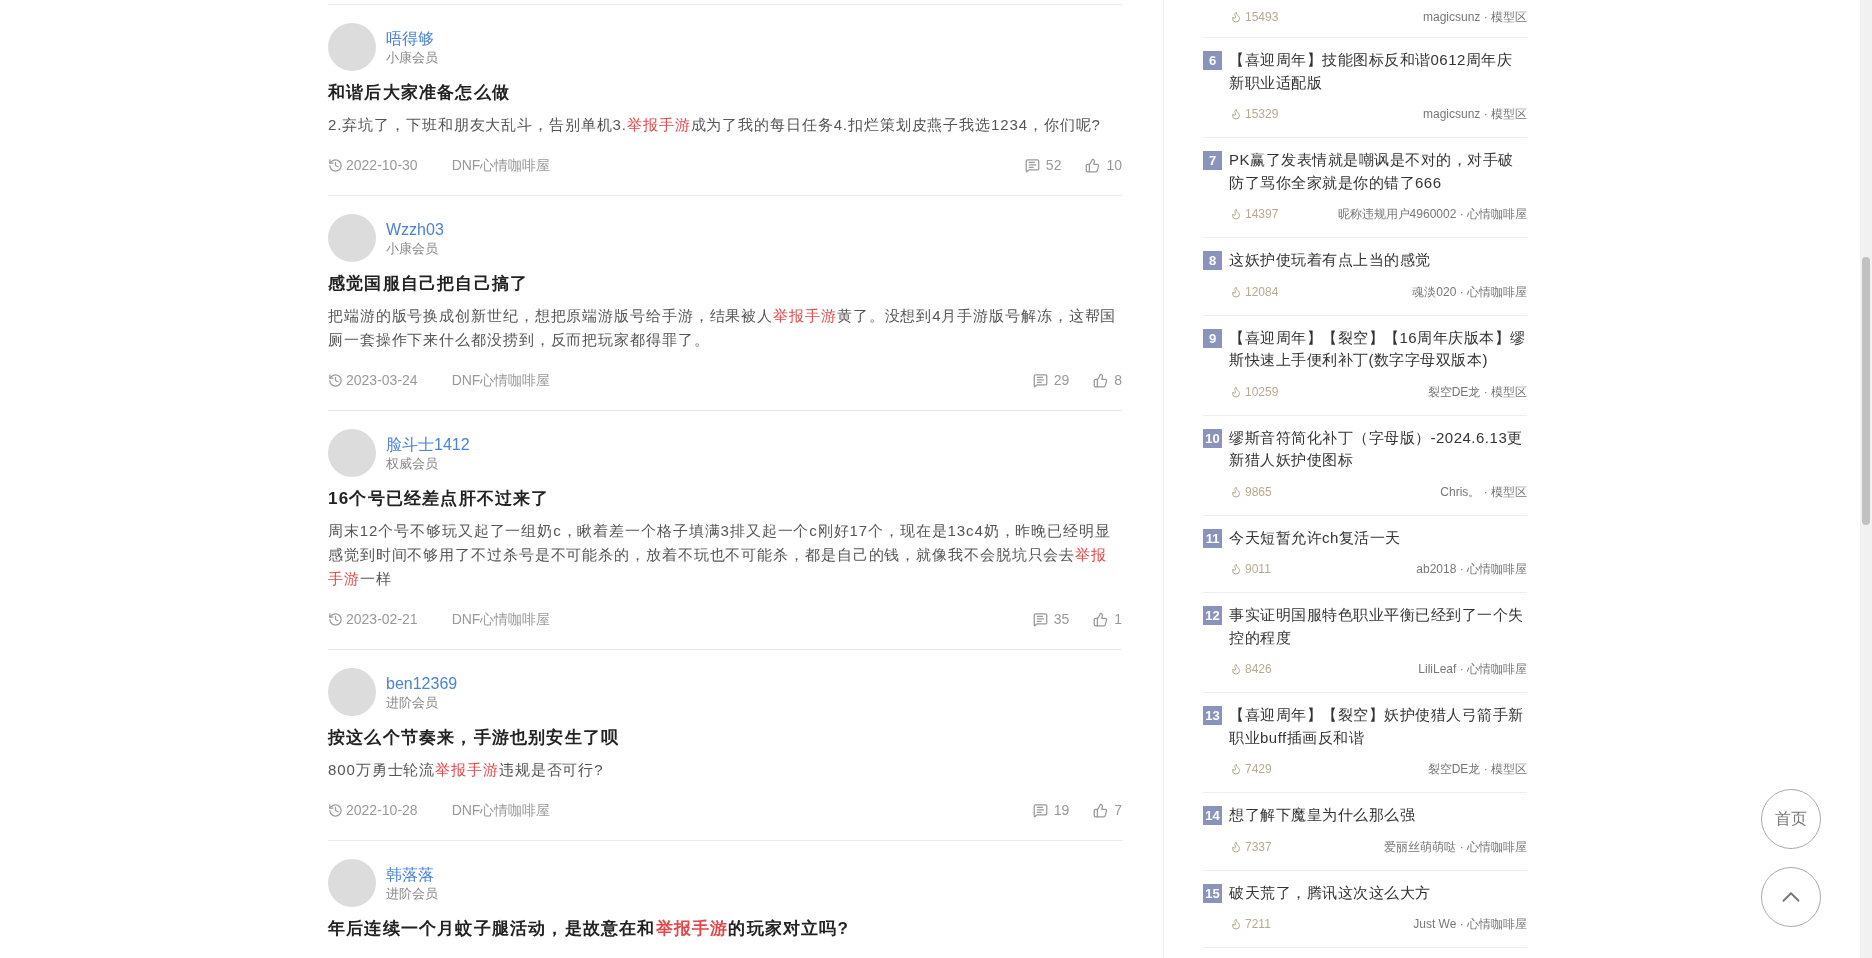 This screenshot has width=1872, height=958. I want to click on ranking-title-link: 事实证明国服特色职业平衡已经到了一个失控的程度, so click(1378, 626).